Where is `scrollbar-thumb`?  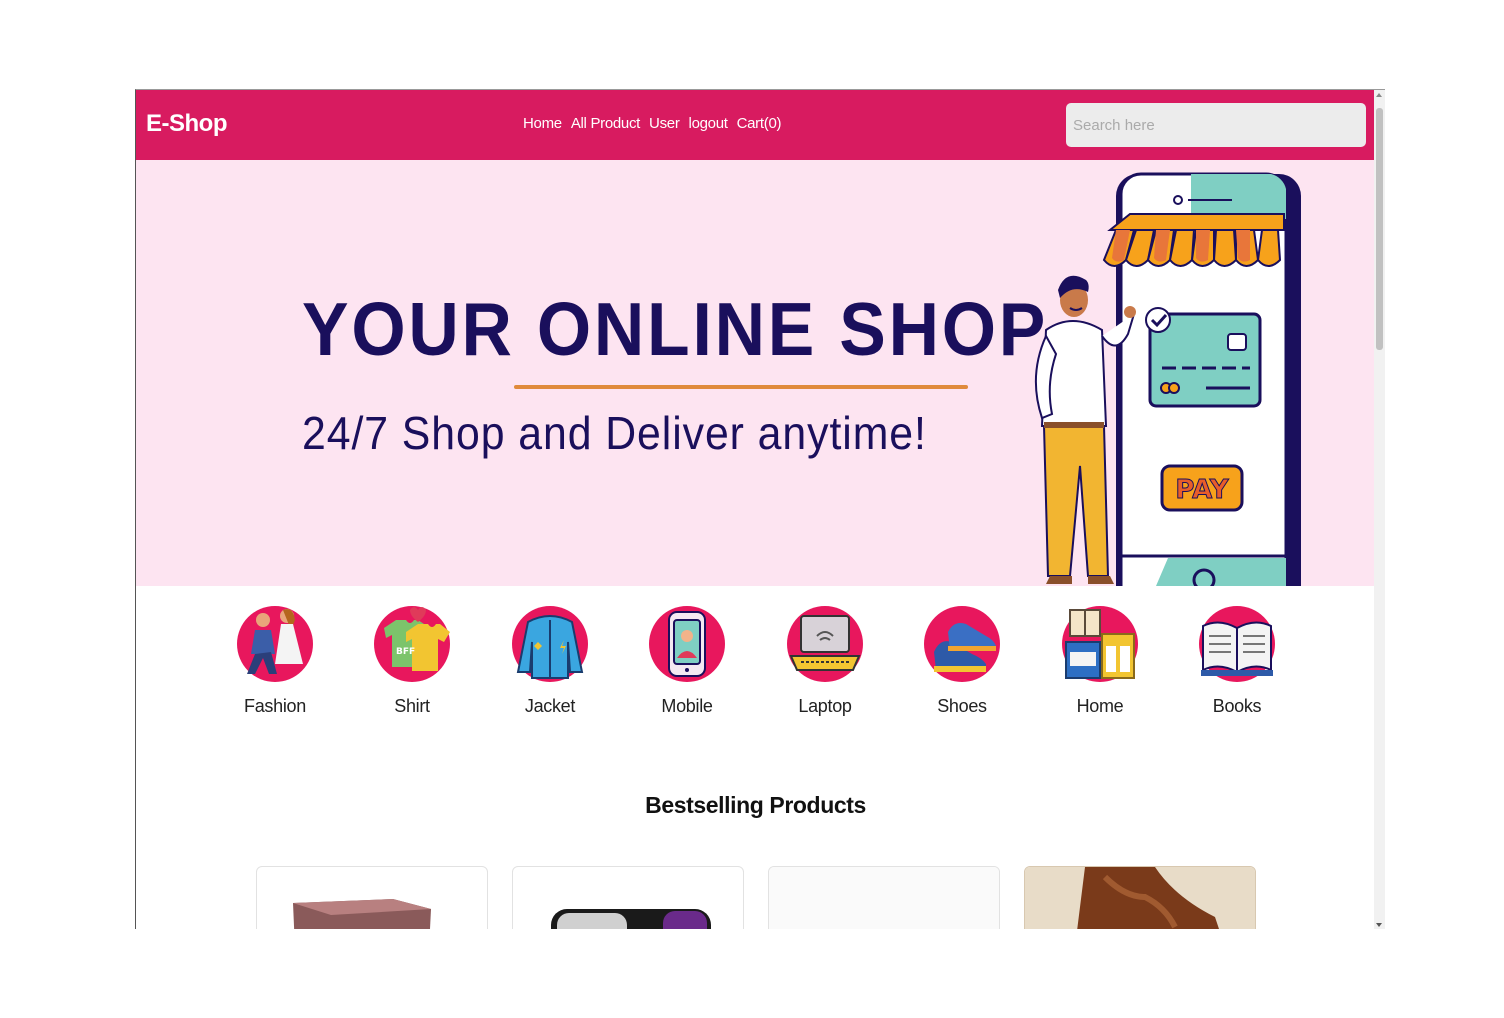 scrollbar-thumb is located at coordinates (1379, 229).